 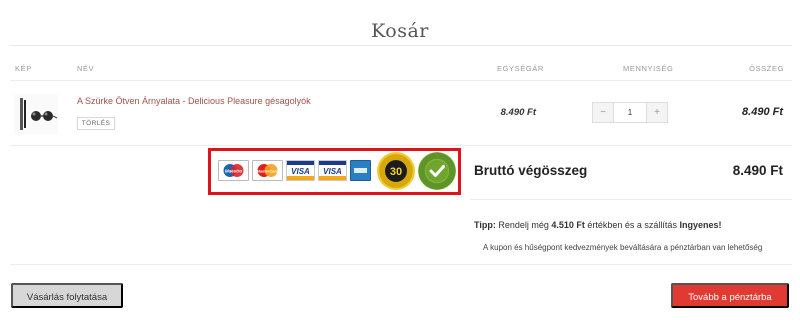 I want to click on quantity-input: 1, so click(x=630, y=112).